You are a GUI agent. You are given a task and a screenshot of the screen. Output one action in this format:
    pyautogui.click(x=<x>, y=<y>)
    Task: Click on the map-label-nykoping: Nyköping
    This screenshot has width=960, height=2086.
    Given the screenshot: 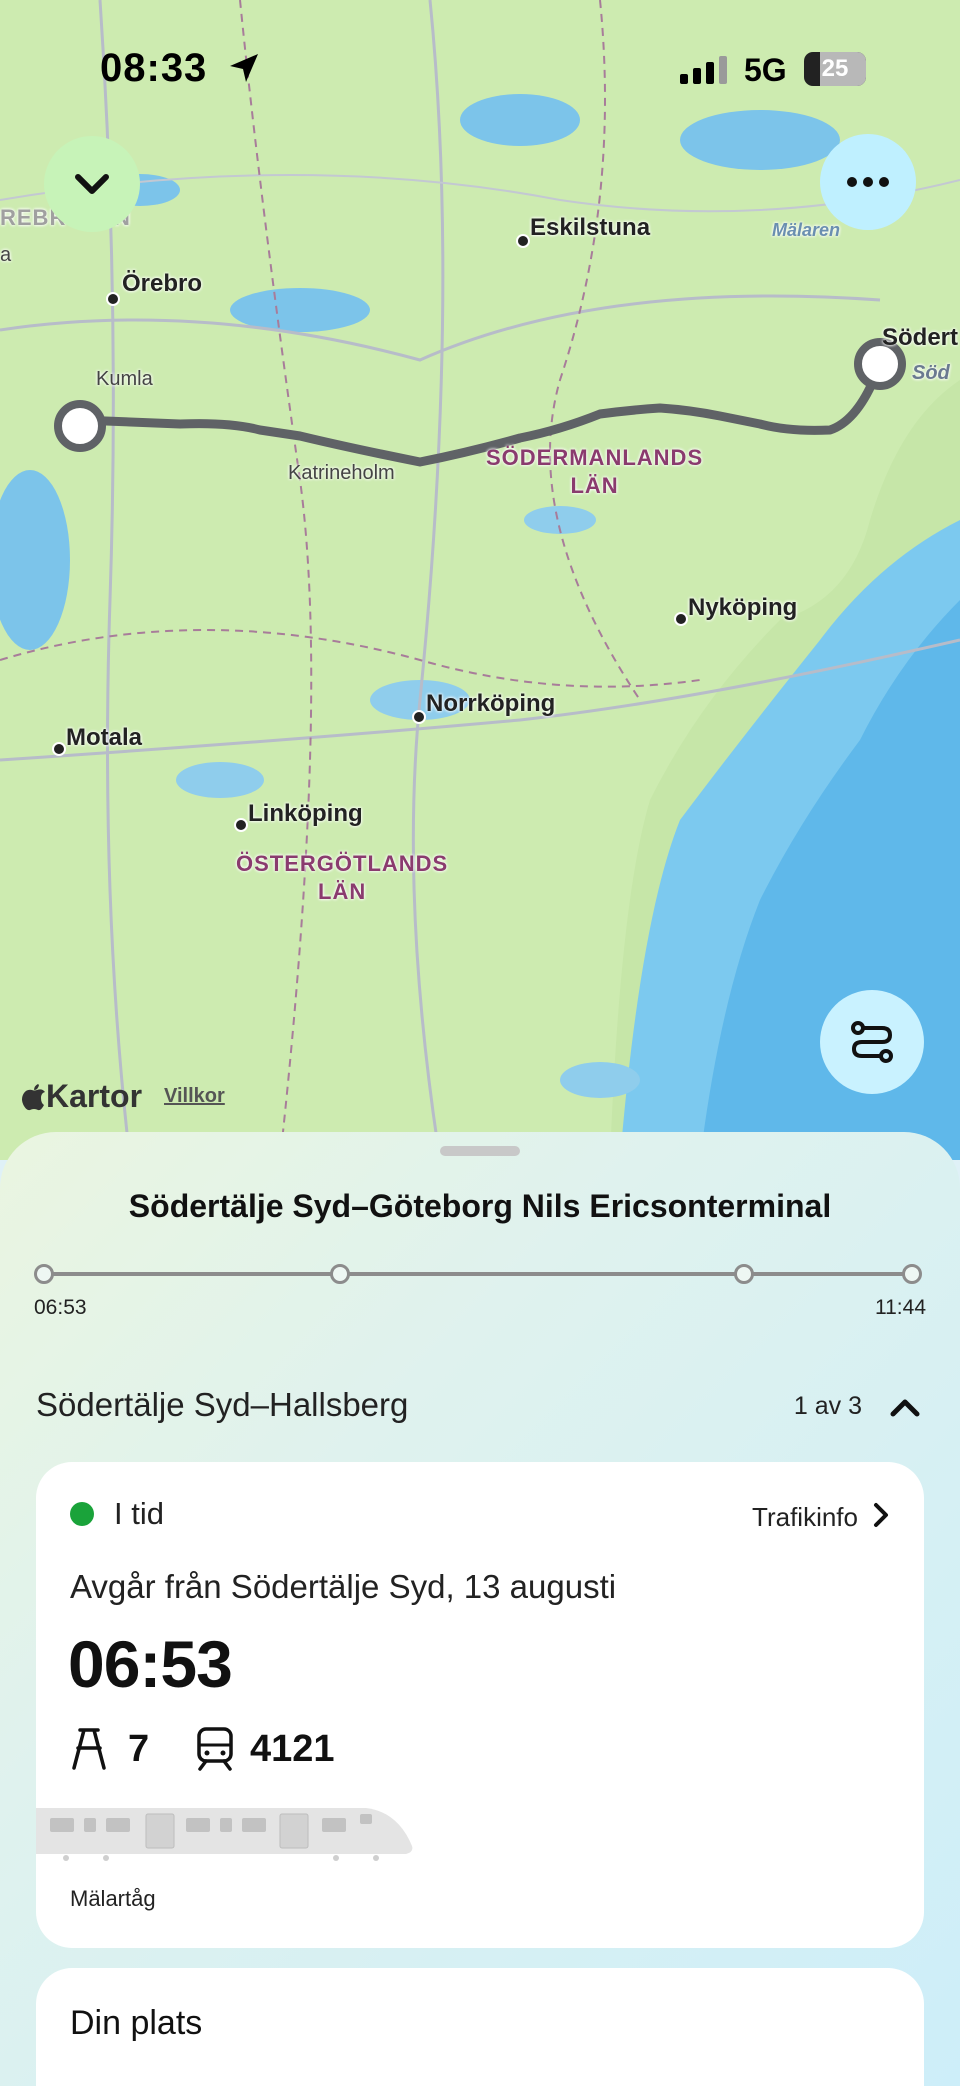 What is the action you would take?
    pyautogui.click(x=743, y=607)
    